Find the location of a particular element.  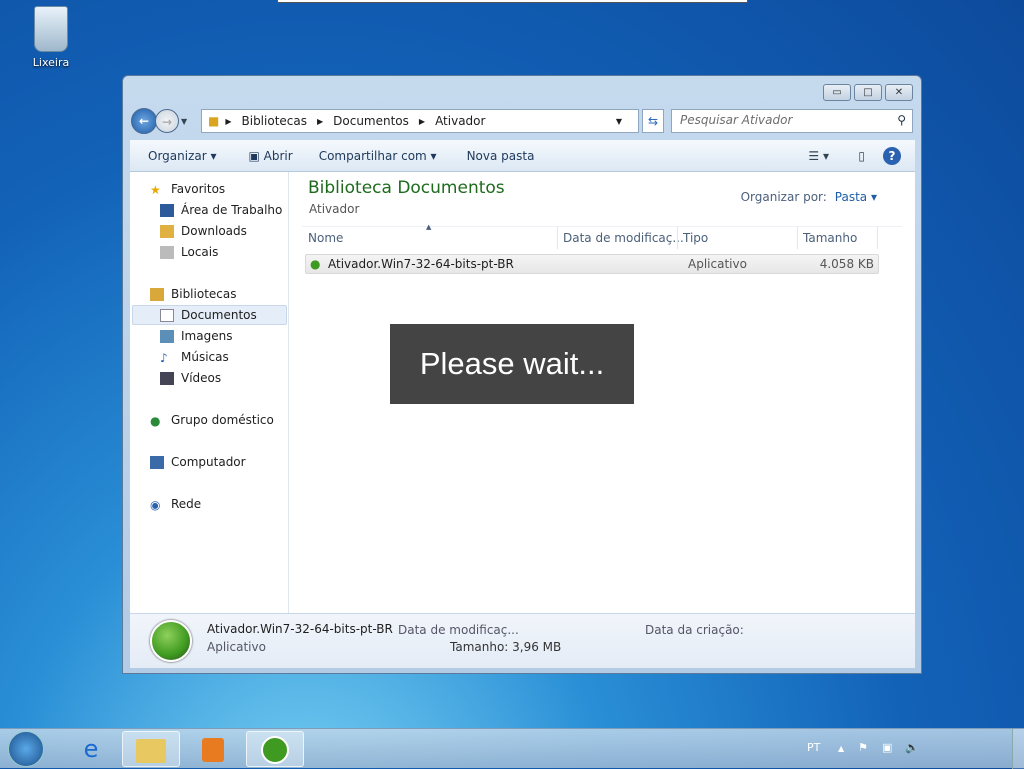

breadcrumb-bibliotecas: Bibliotecas is located at coordinates (274, 121).